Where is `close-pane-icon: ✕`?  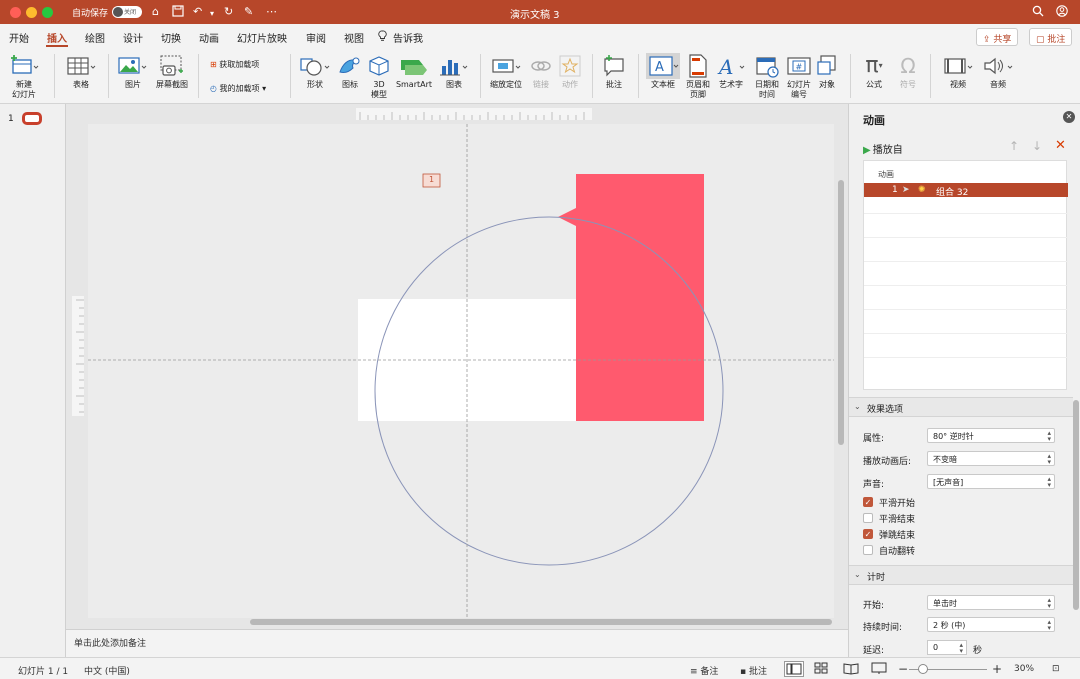
close-pane-icon: ✕ is located at coordinates (1069, 117).